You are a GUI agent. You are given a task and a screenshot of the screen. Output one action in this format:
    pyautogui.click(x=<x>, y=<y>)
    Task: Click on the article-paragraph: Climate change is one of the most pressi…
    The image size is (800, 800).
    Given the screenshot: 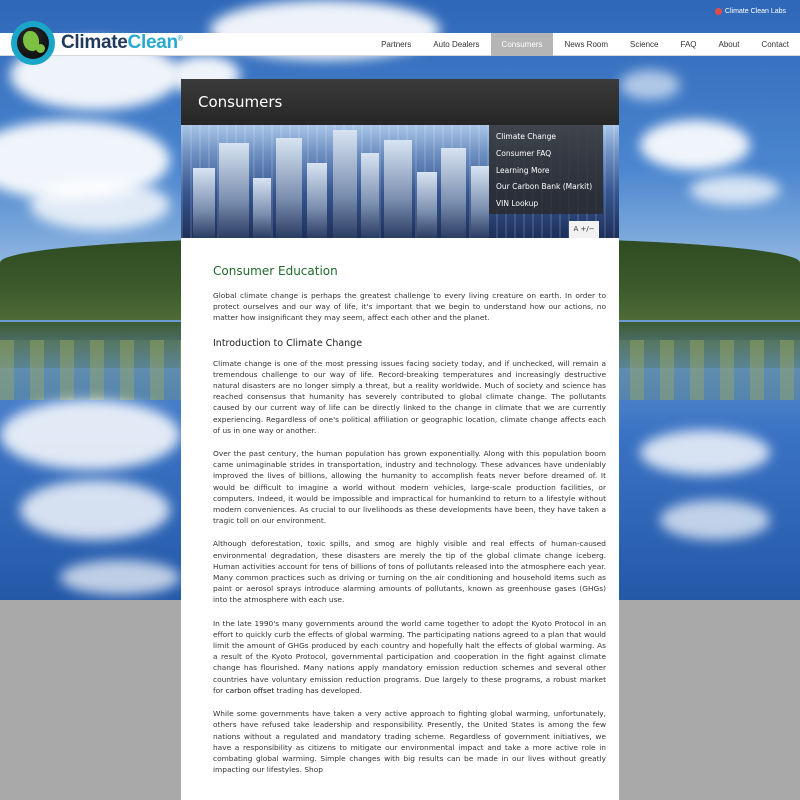 What is the action you would take?
    pyautogui.click(x=409, y=396)
    